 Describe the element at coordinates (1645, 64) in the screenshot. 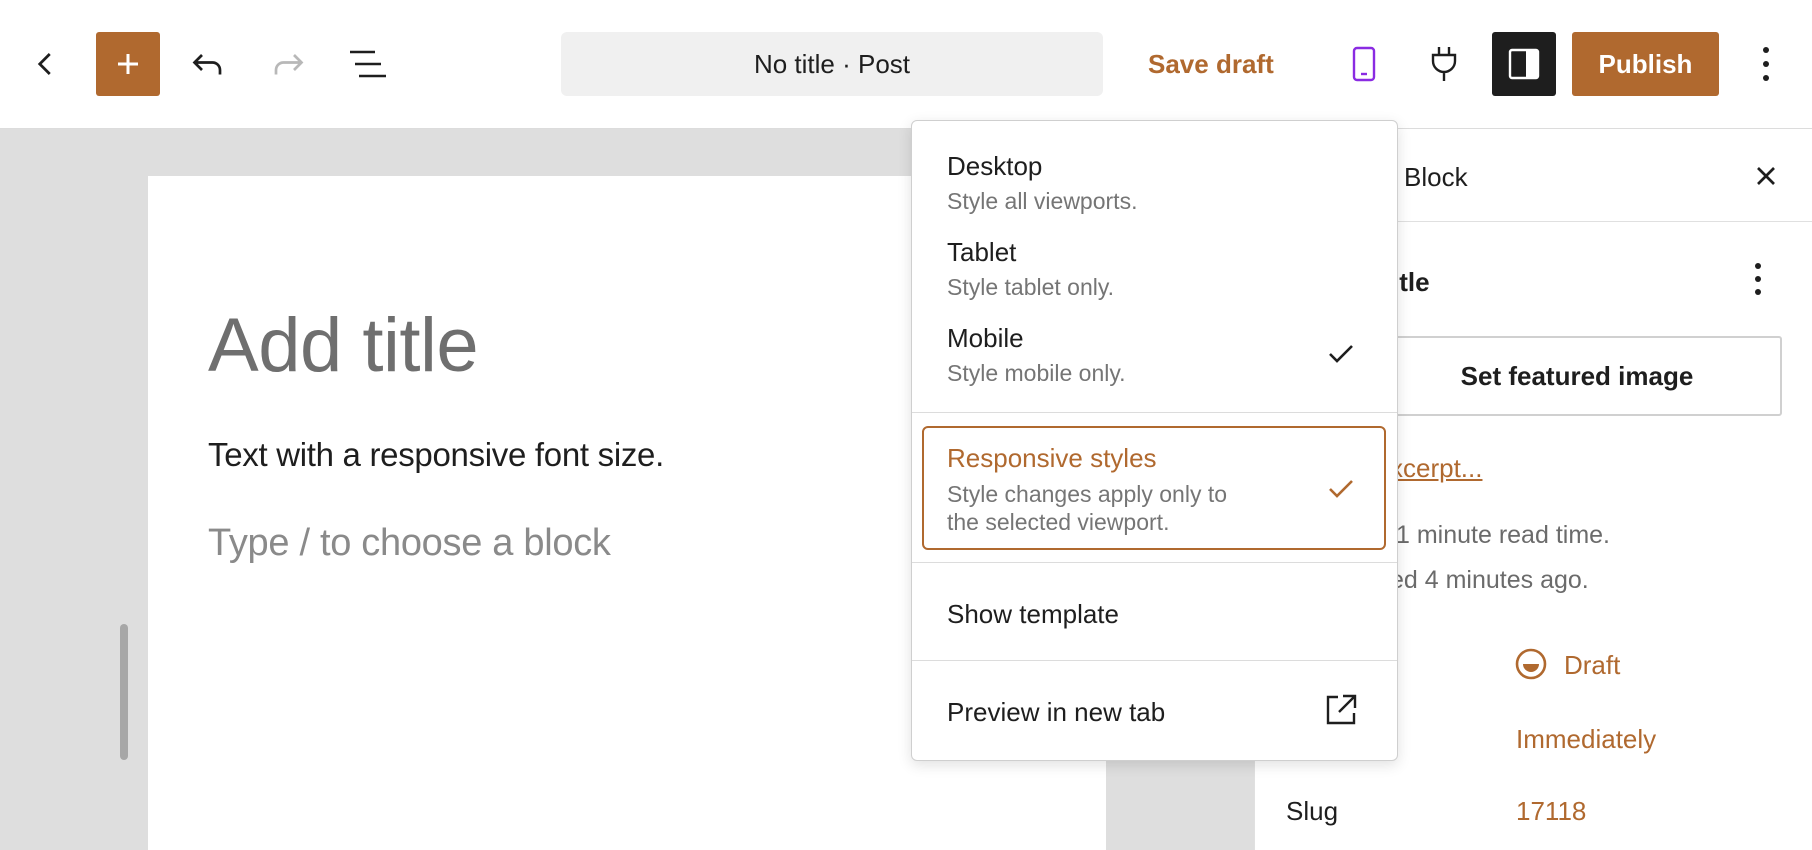

I see `publish-button: Publish` at that location.